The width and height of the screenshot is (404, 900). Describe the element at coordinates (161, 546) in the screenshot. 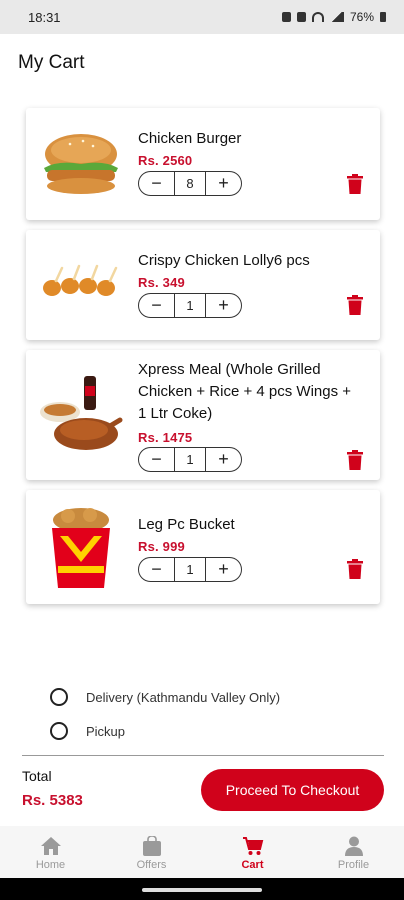

I see `item-price: Rs. 999` at that location.